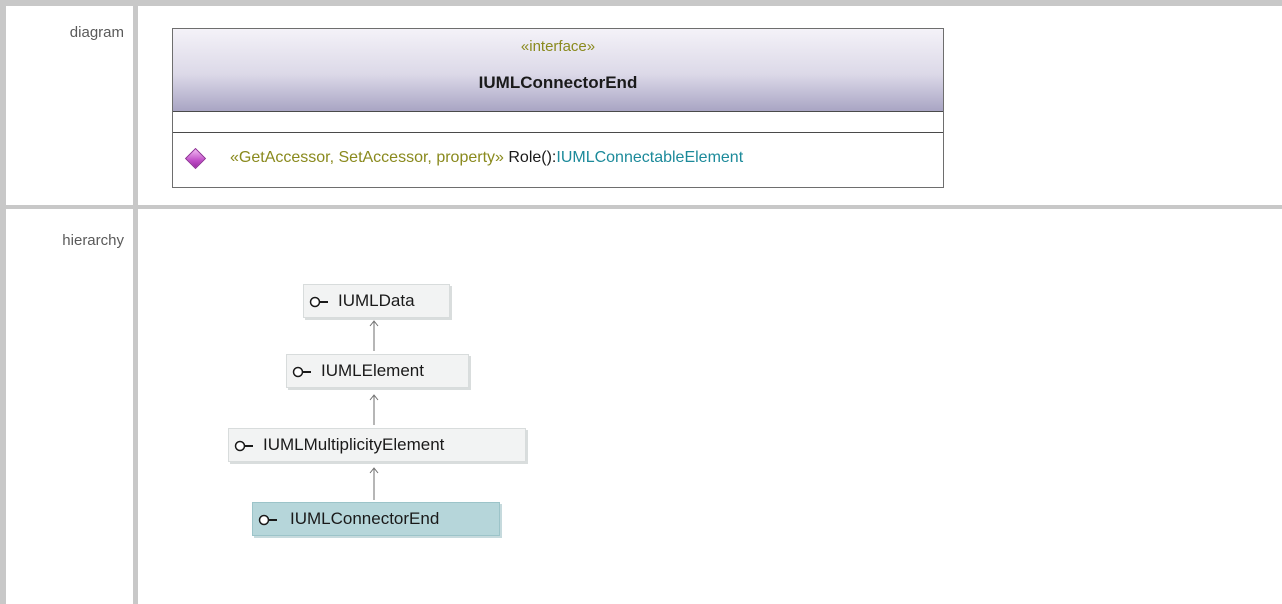 The width and height of the screenshot is (1282, 604). Describe the element at coordinates (195, 158) in the screenshot. I see `diamond-operation-icon` at that location.